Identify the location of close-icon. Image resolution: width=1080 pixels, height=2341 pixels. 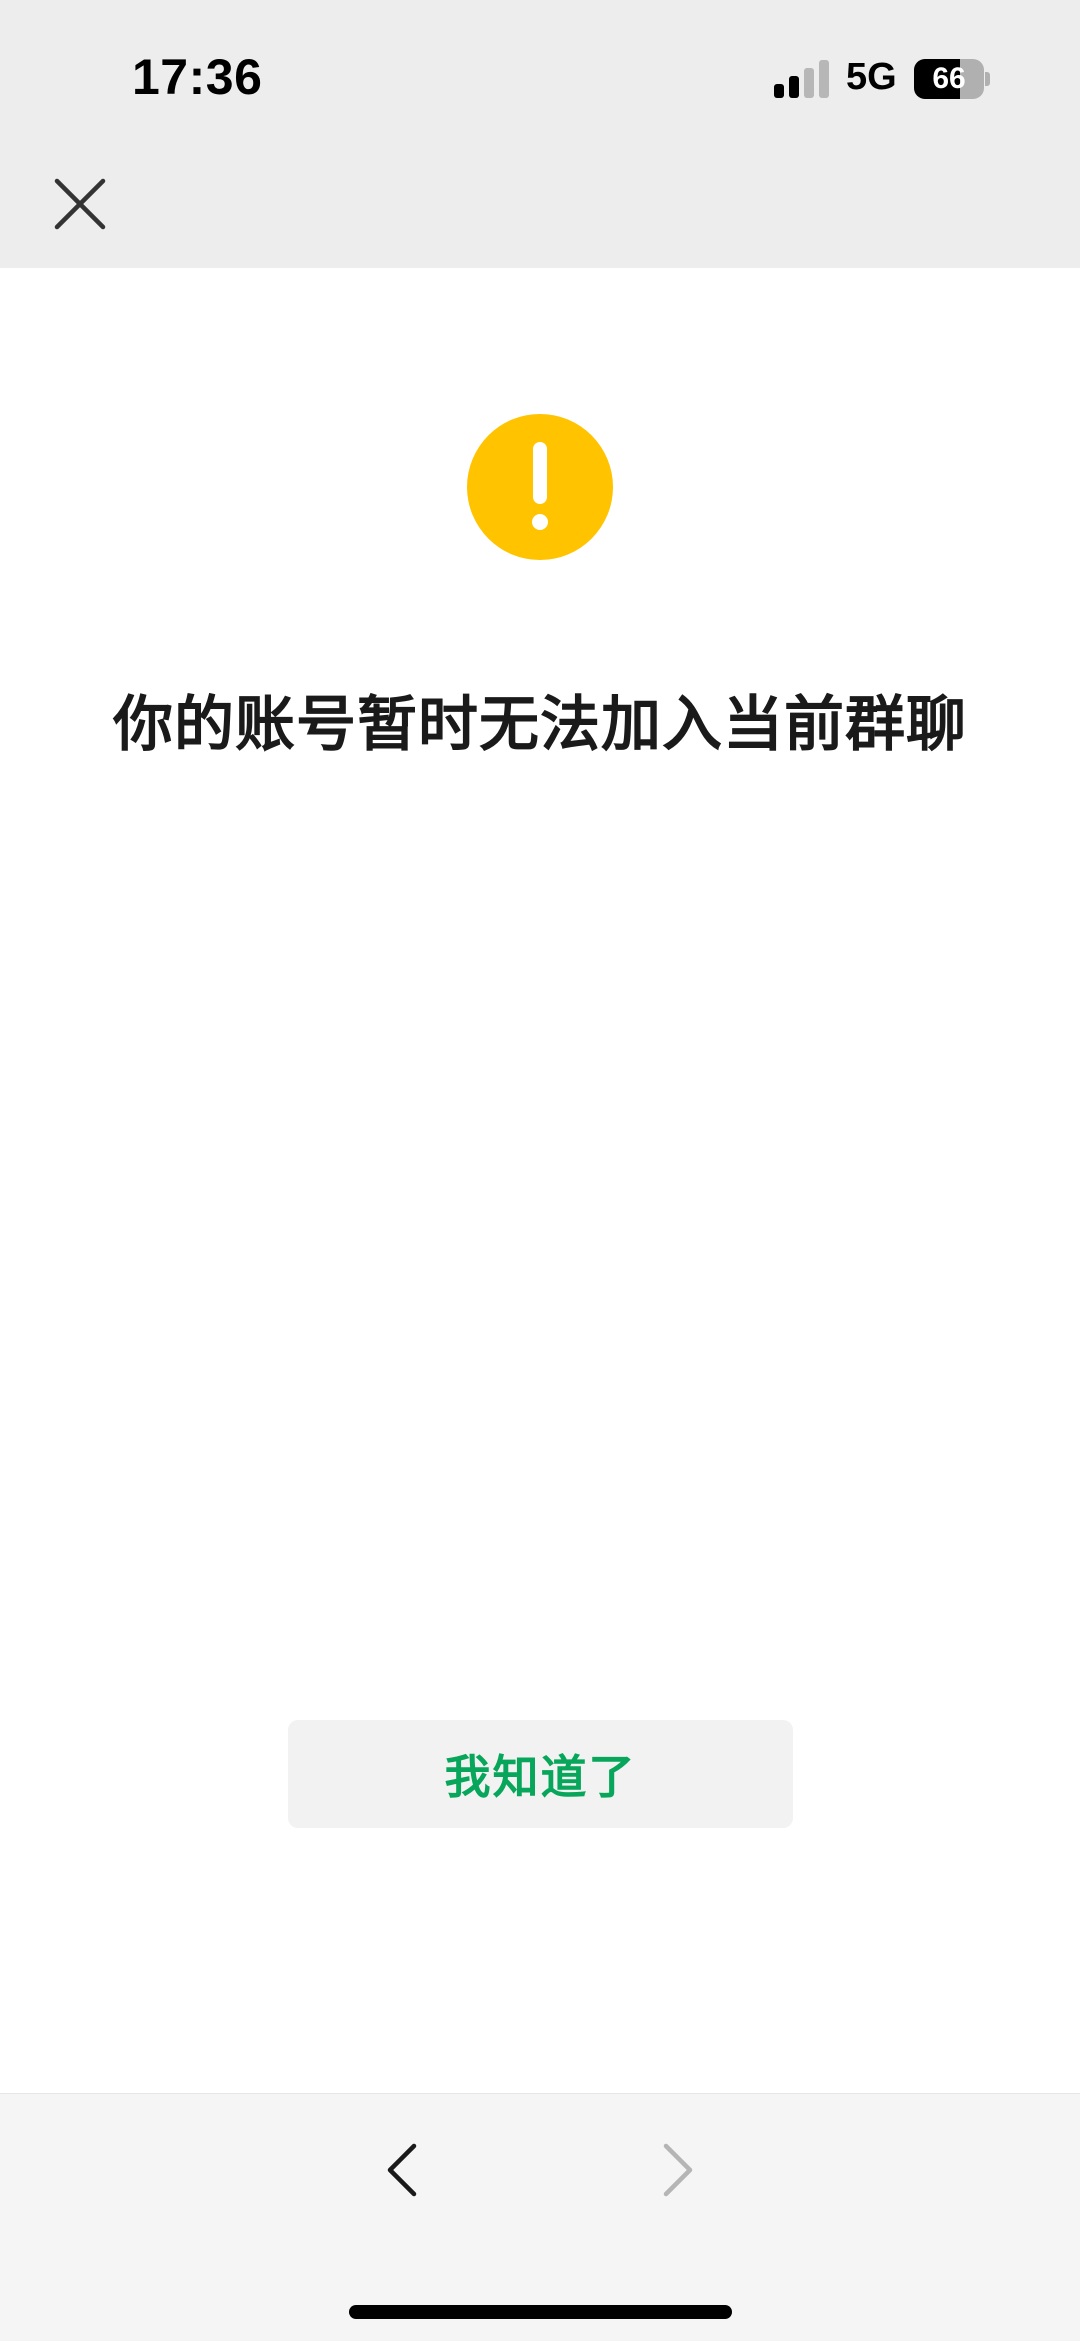
(80, 204).